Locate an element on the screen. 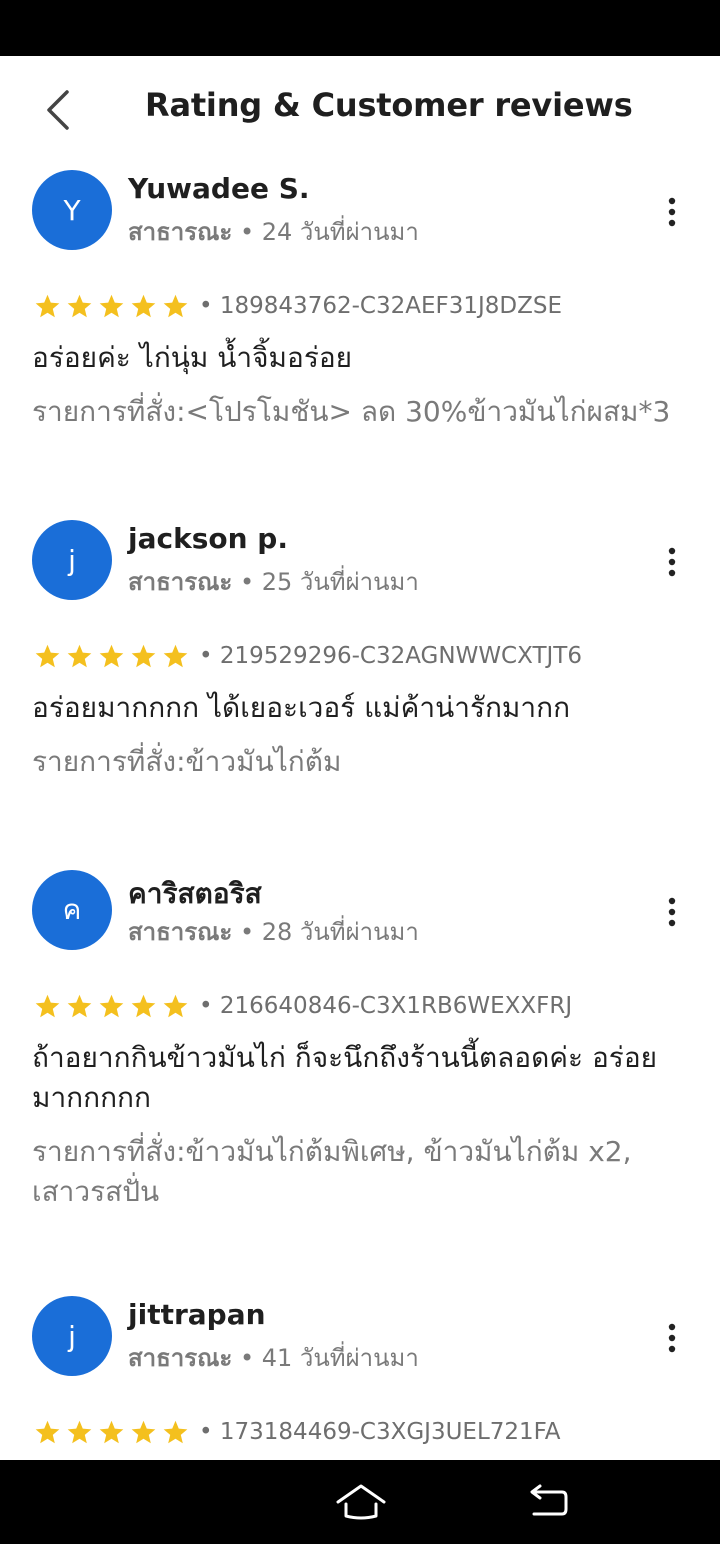  system-back-button is located at coordinates (548, 1502).